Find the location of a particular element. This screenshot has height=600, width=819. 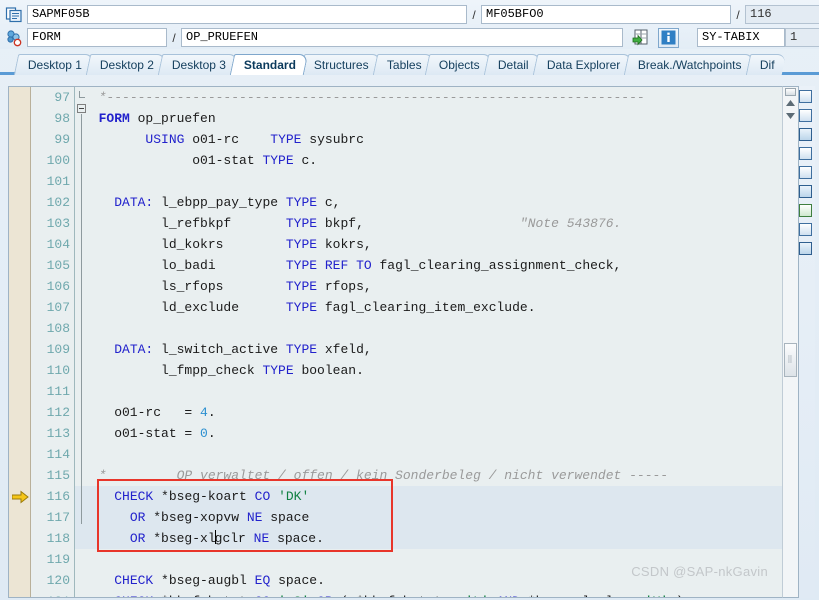

form-name-input: OP_PRUEFEN is located at coordinates (402, 37).